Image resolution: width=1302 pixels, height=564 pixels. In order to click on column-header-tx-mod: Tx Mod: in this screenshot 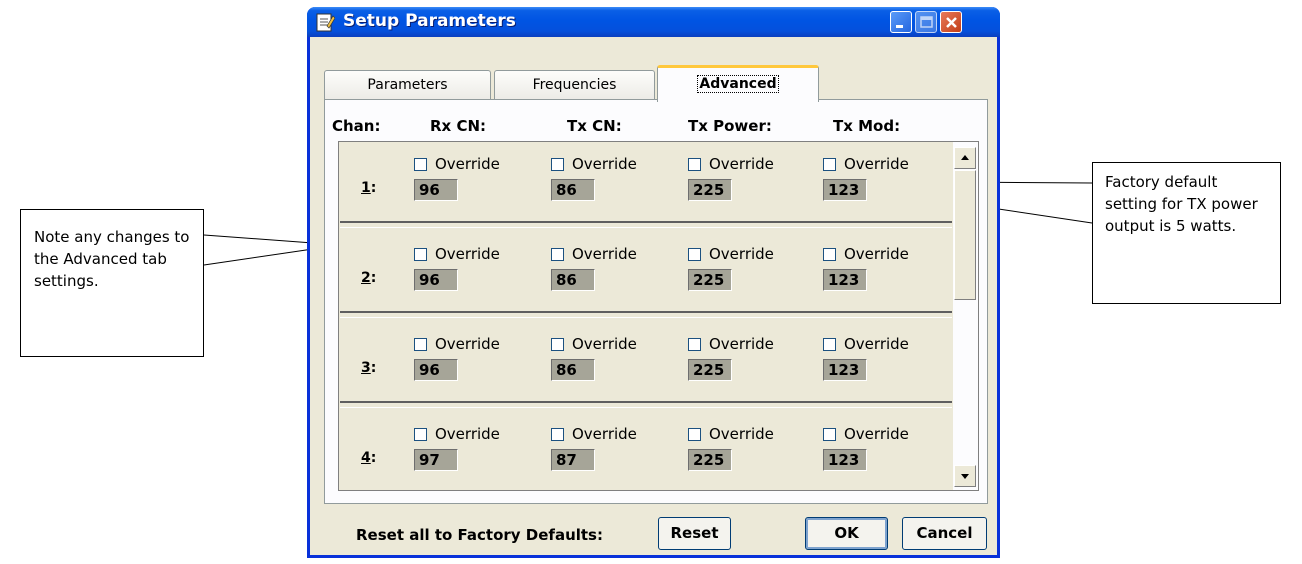, I will do `click(867, 126)`.